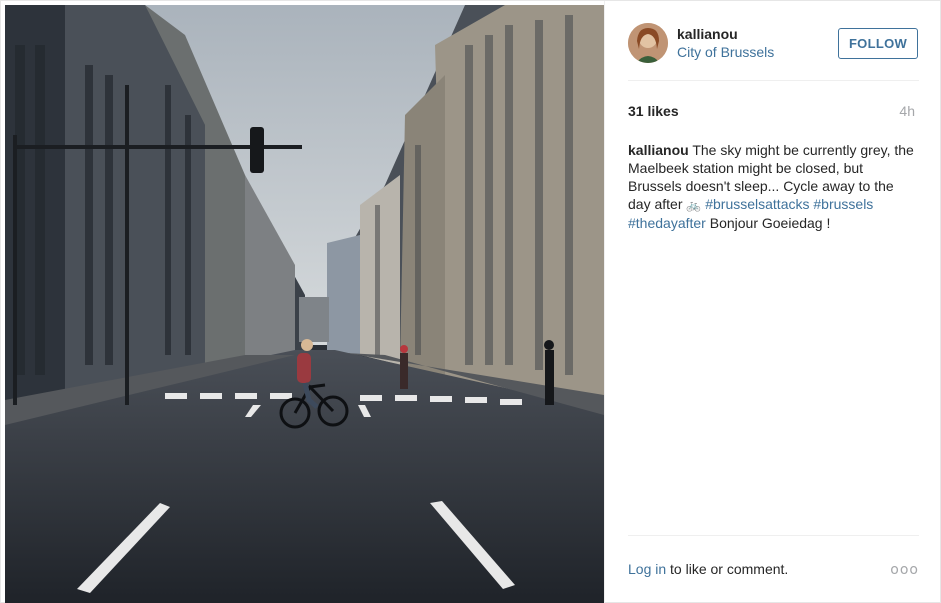 The height and width of the screenshot is (603, 941). Describe the element at coordinates (757, 204) in the screenshot. I see `hashtag-brusselsattacks: #brusselsattacks` at that location.